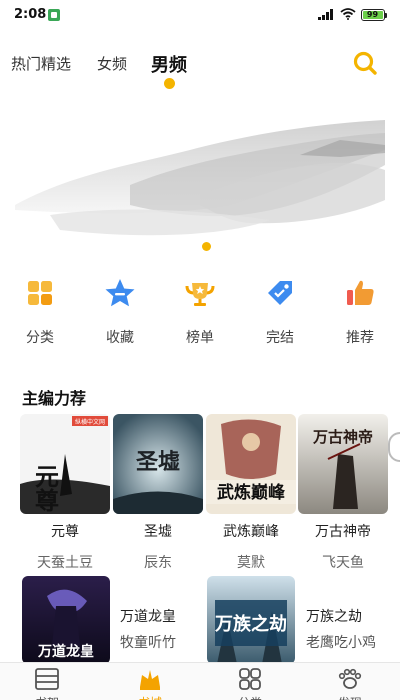 This screenshot has width=400, height=700. I want to click on book-card: 纵横中文网 元尊 元尊 天蚕土豆, so click(65, 493).